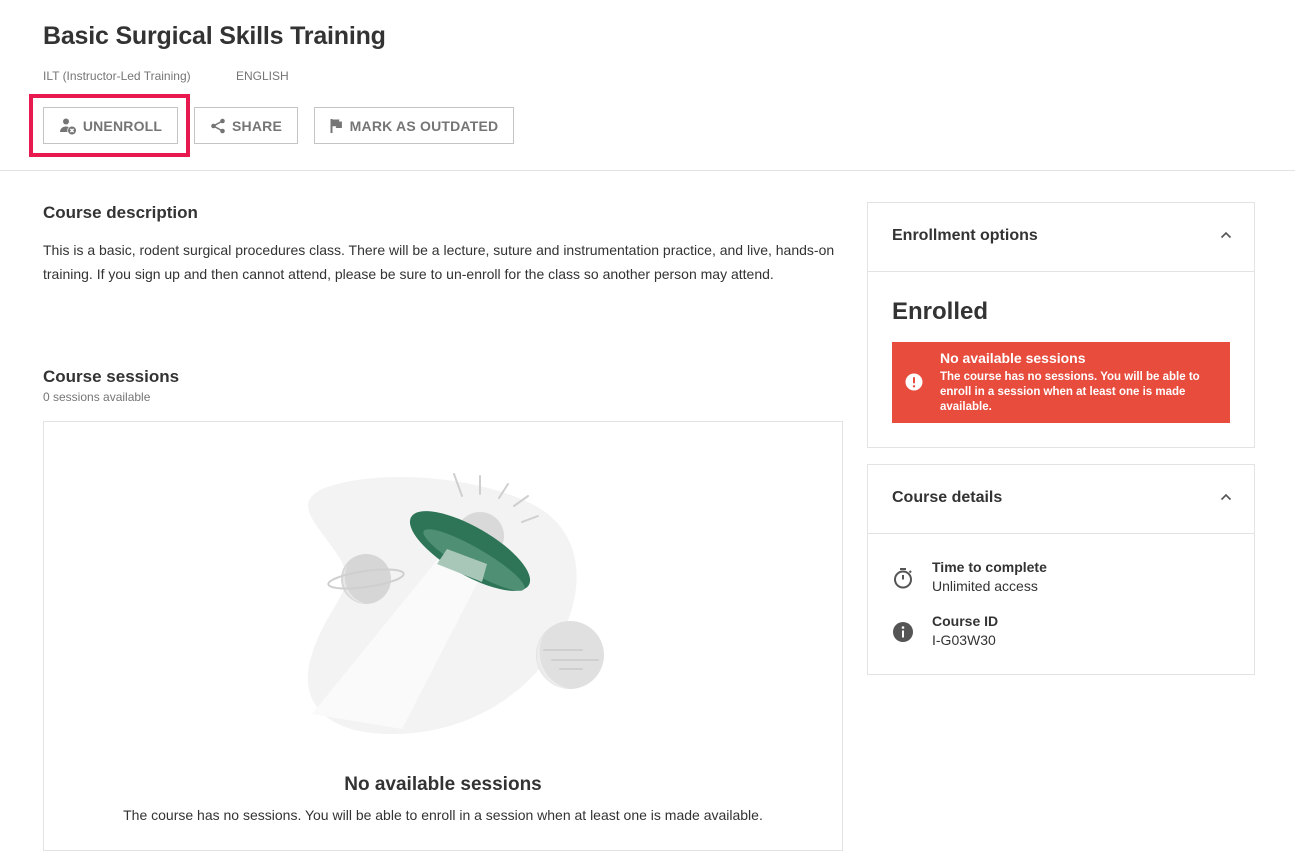 The height and width of the screenshot is (851, 1295). Describe the element at coordinates (903, 578) in the screenshot. I see `stopwatch-icon` at that location.